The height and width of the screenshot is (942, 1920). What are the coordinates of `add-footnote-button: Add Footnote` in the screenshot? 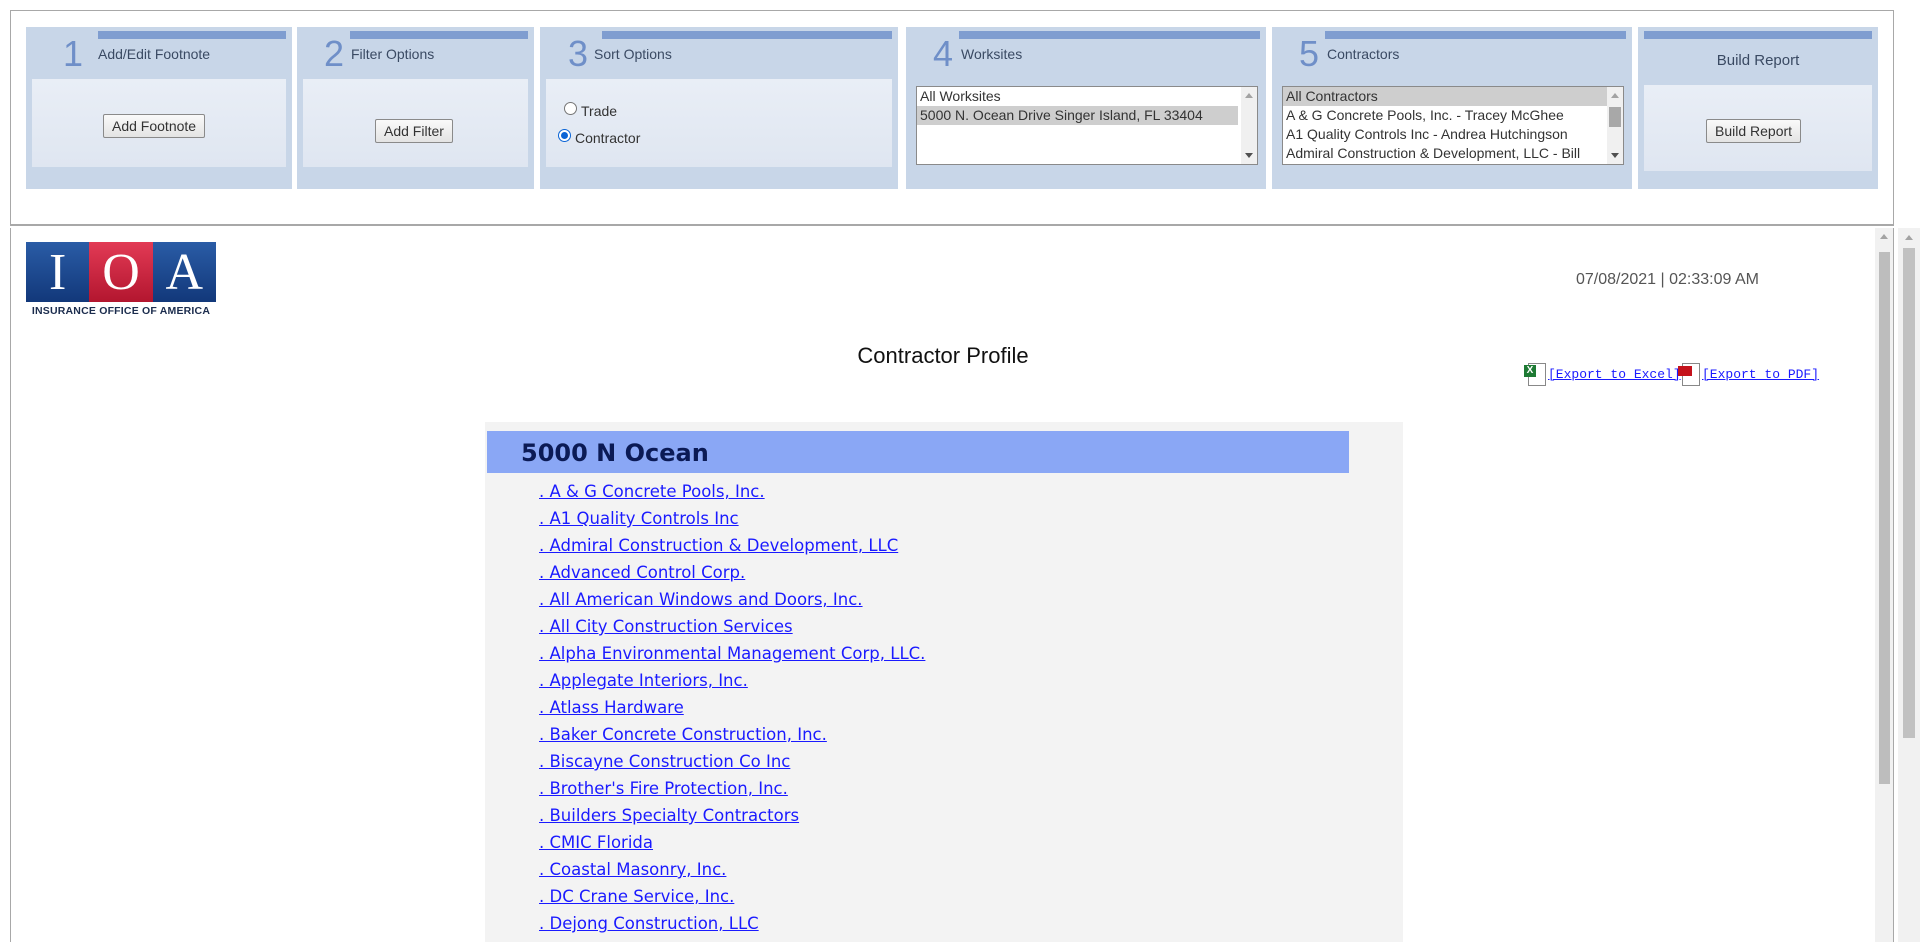 It's located at (154, 126).